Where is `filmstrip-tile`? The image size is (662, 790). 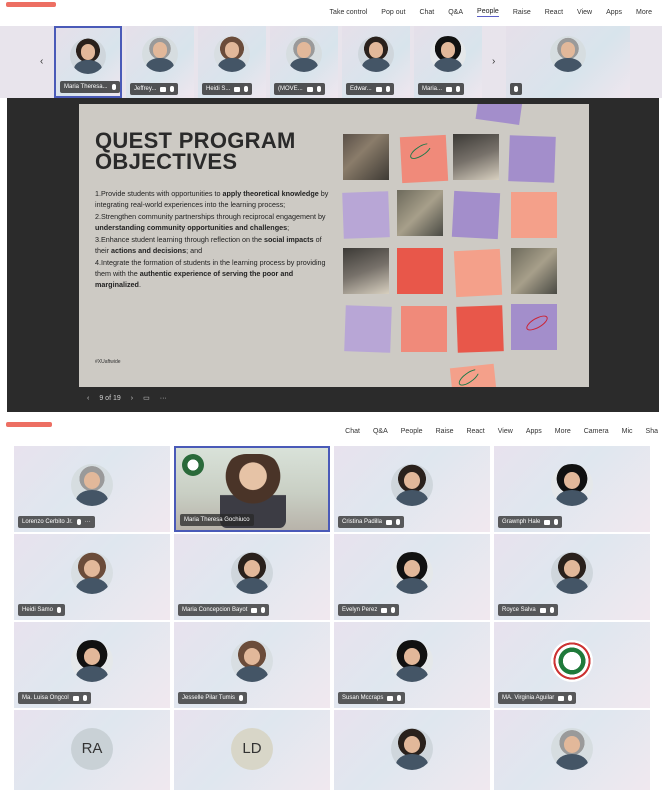
filmstrip-tile is located at coordinates (568, 62).